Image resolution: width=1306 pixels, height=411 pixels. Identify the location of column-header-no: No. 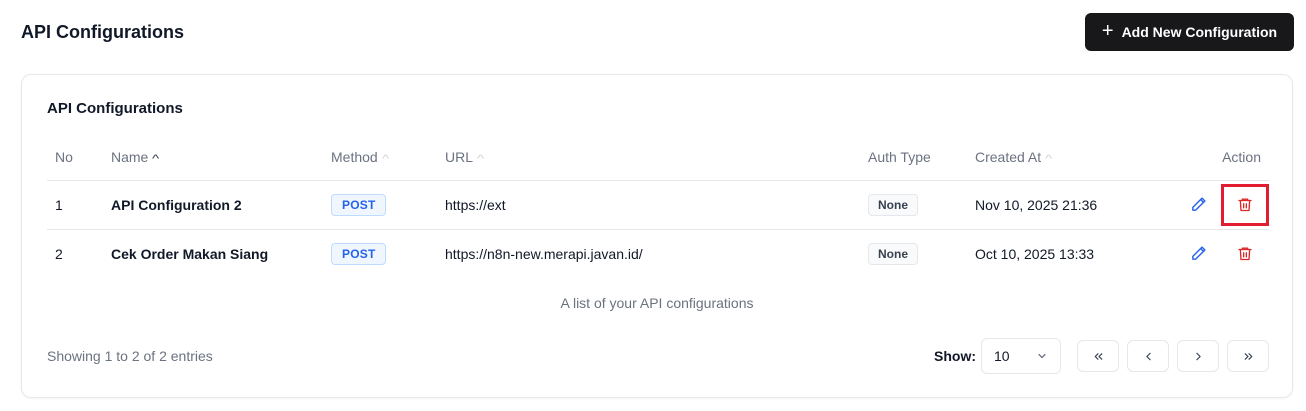
(79, 158).